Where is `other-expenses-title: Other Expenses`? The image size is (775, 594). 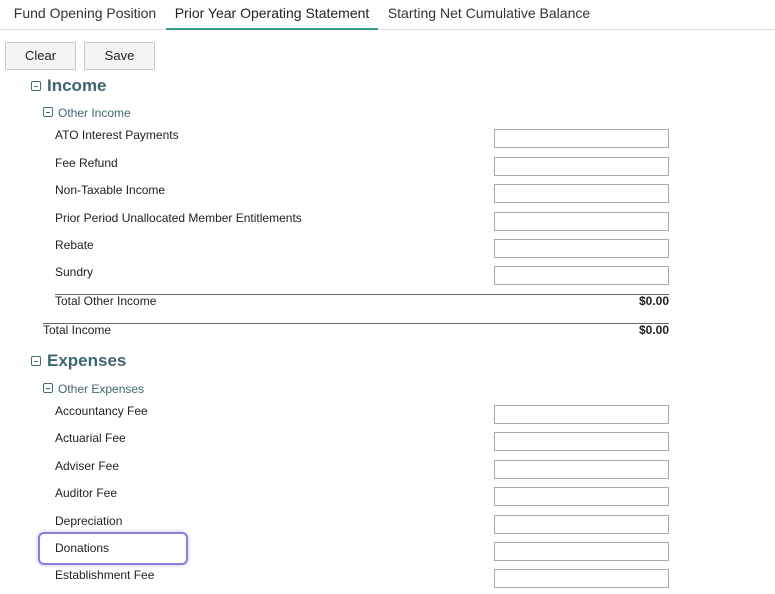
other-expenses-title: Other Expenses is located at coordinates (101, 389).